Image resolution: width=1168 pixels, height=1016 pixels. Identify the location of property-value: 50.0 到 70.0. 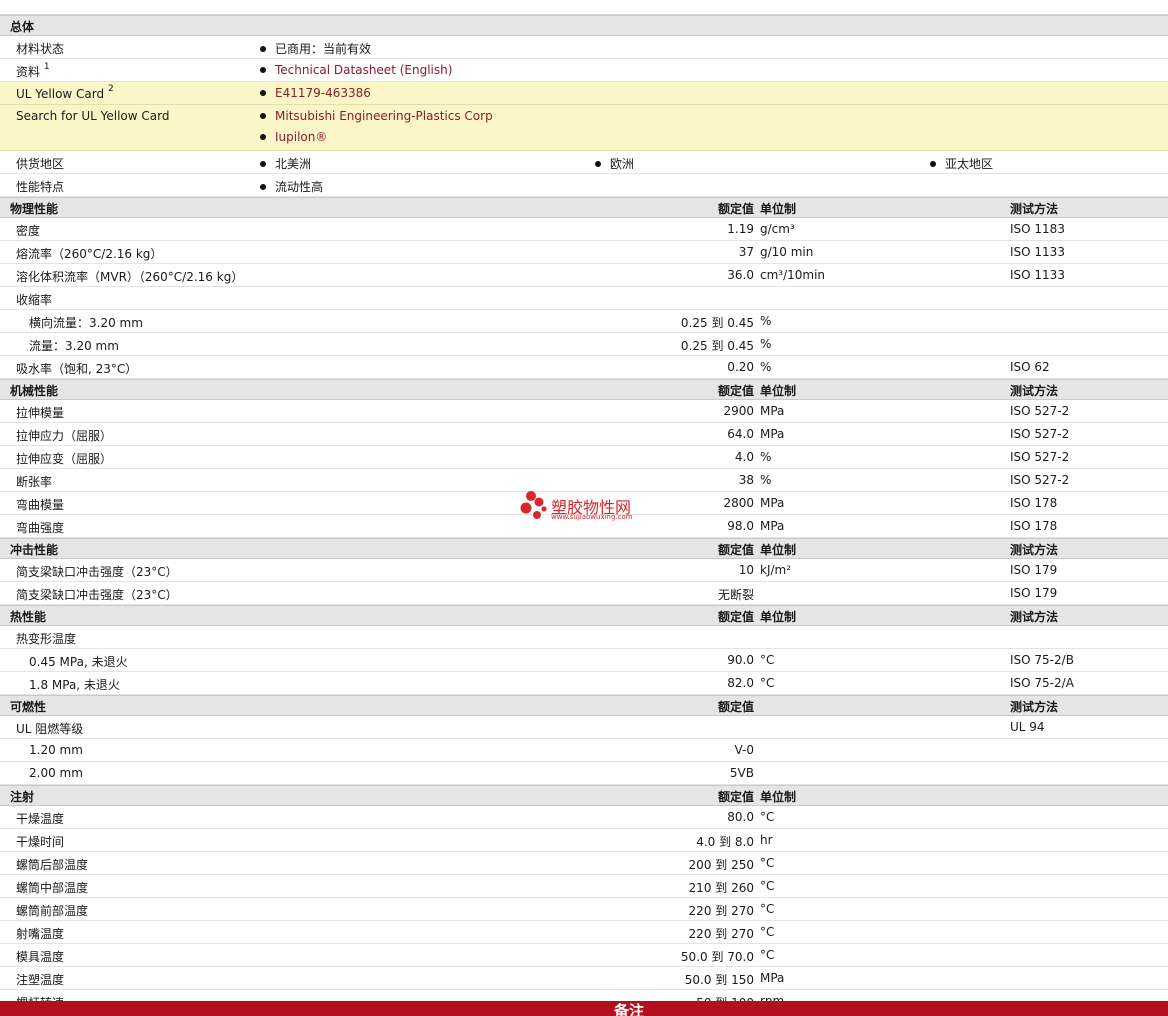
(717, 957).